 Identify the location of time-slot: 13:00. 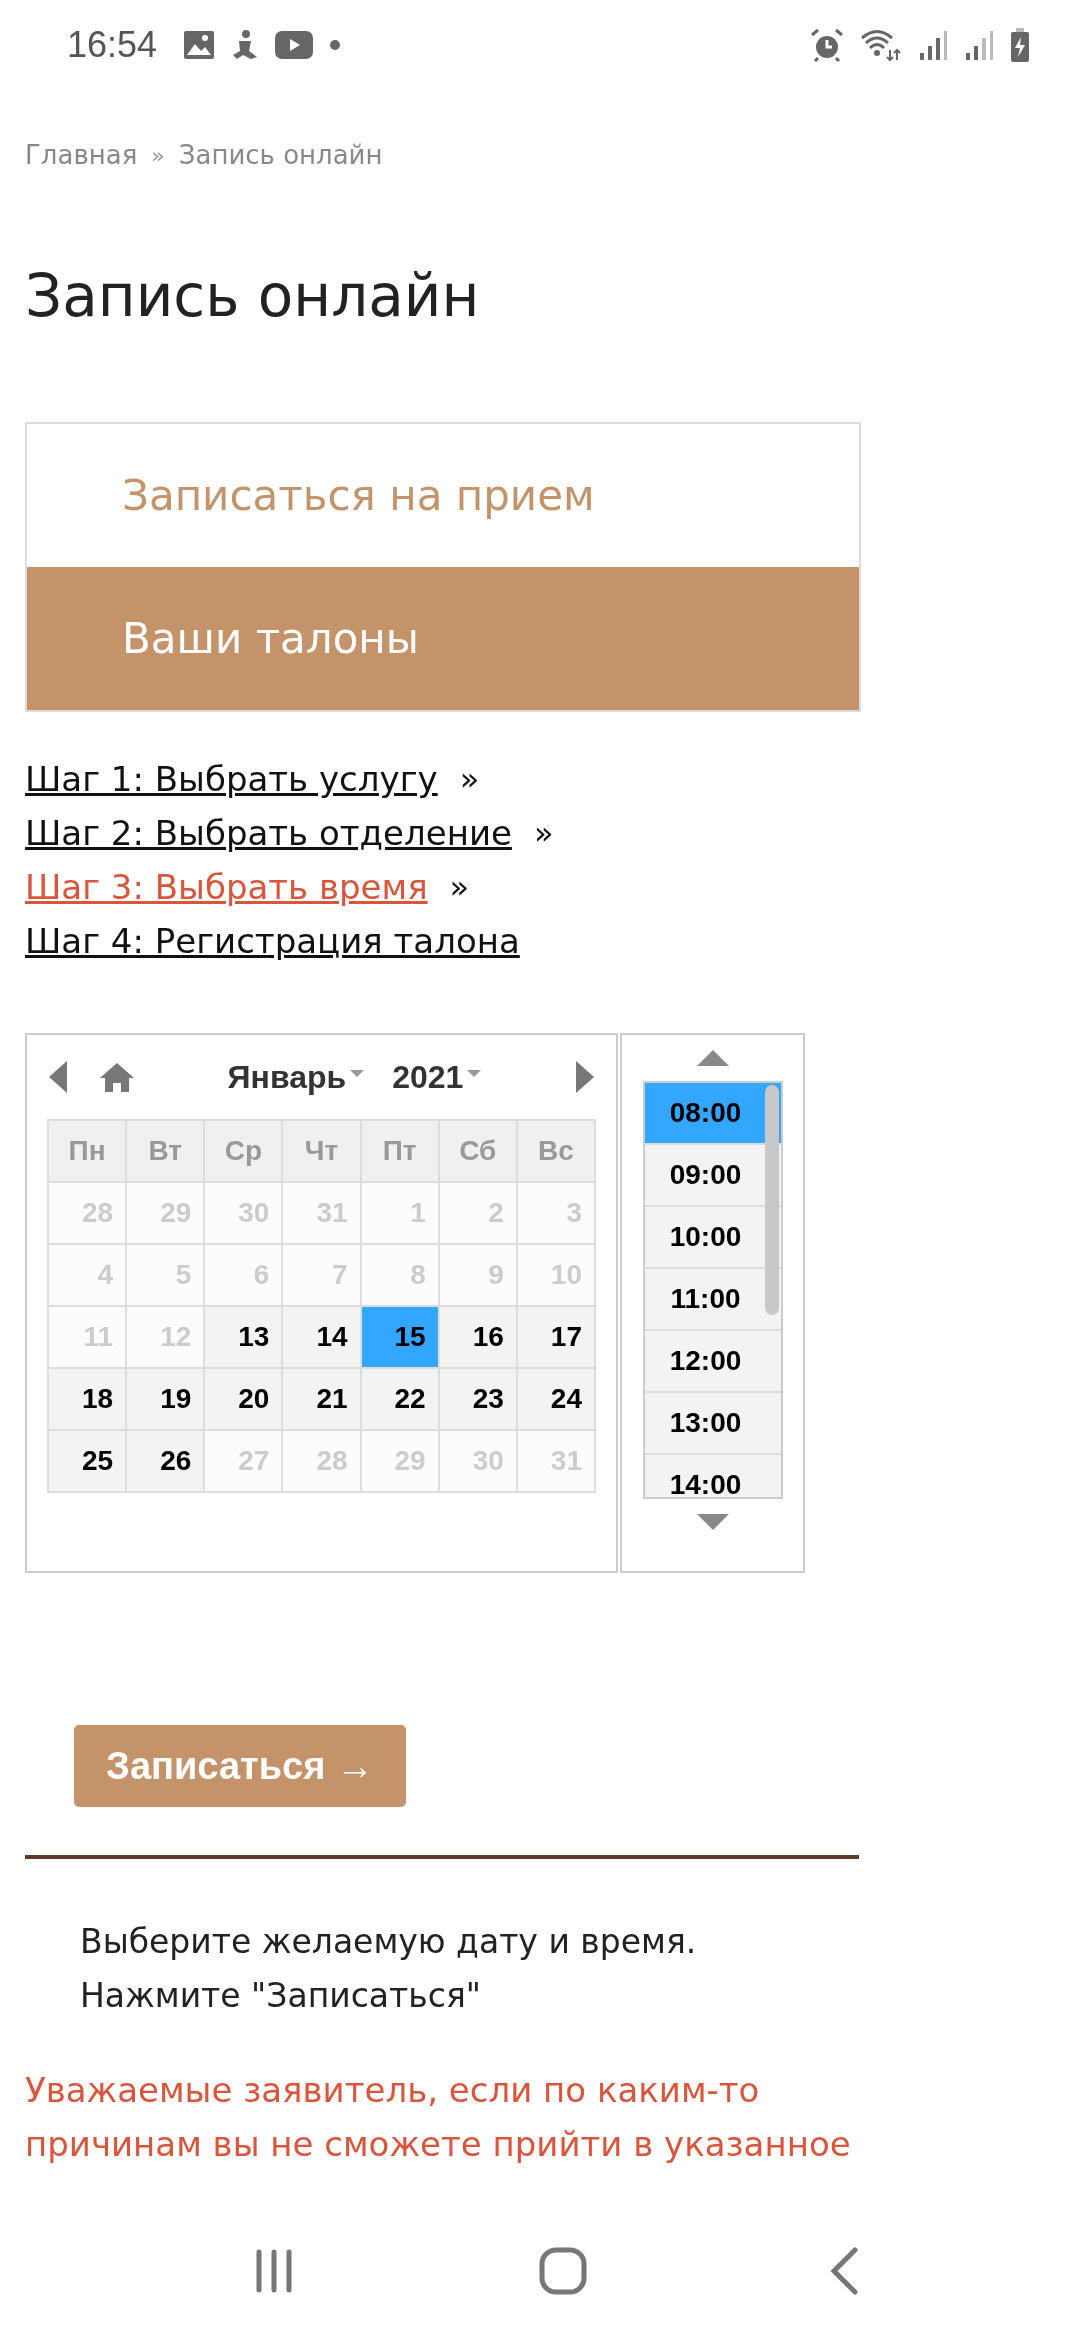
(712, 1424).